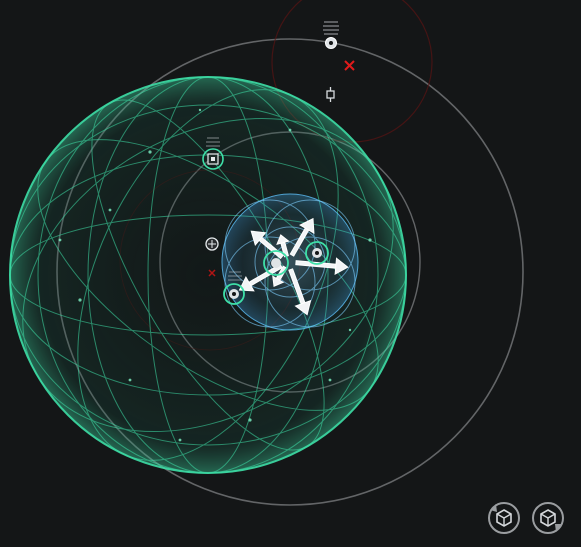  I want to click on camera-rotate-left-icon, so click(504, 518).